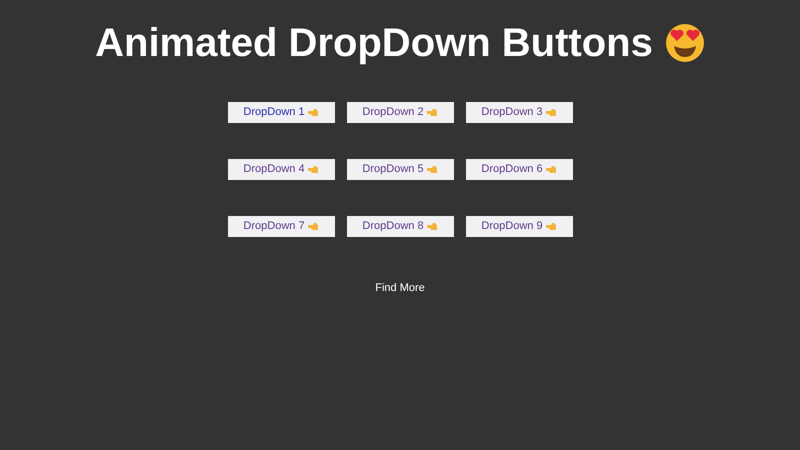  Describe the element at coordinates (281, 169) in the screenshot. I see `dropdown-button: DropDown 4` at that location.